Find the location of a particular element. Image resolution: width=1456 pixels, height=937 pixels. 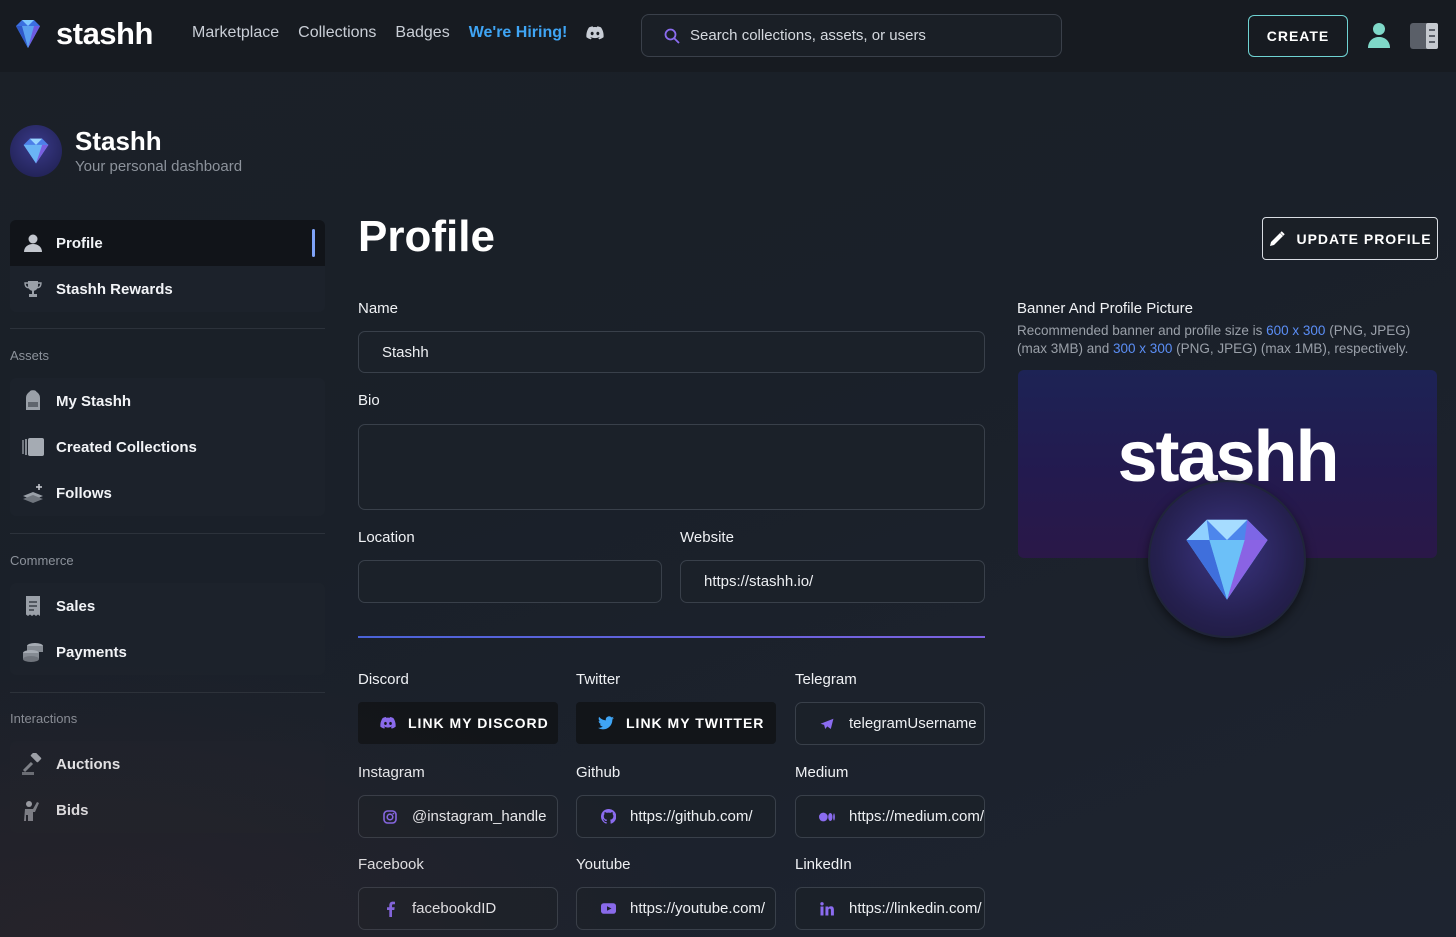

location-label: Location is located at coordinates (386, 537).